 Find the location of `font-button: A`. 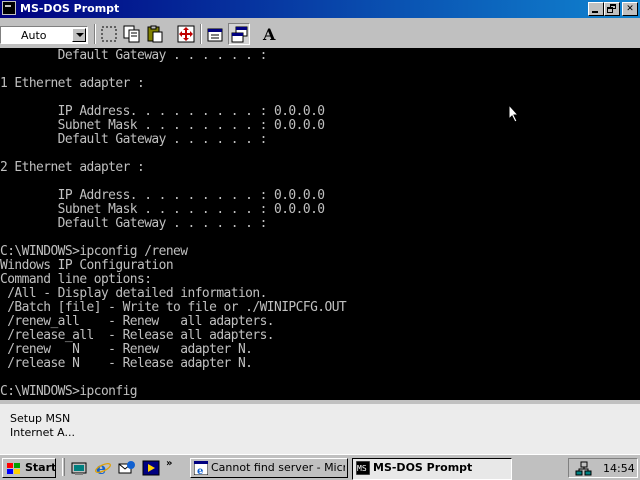

font-button: A is located at coordinates (269, 34).